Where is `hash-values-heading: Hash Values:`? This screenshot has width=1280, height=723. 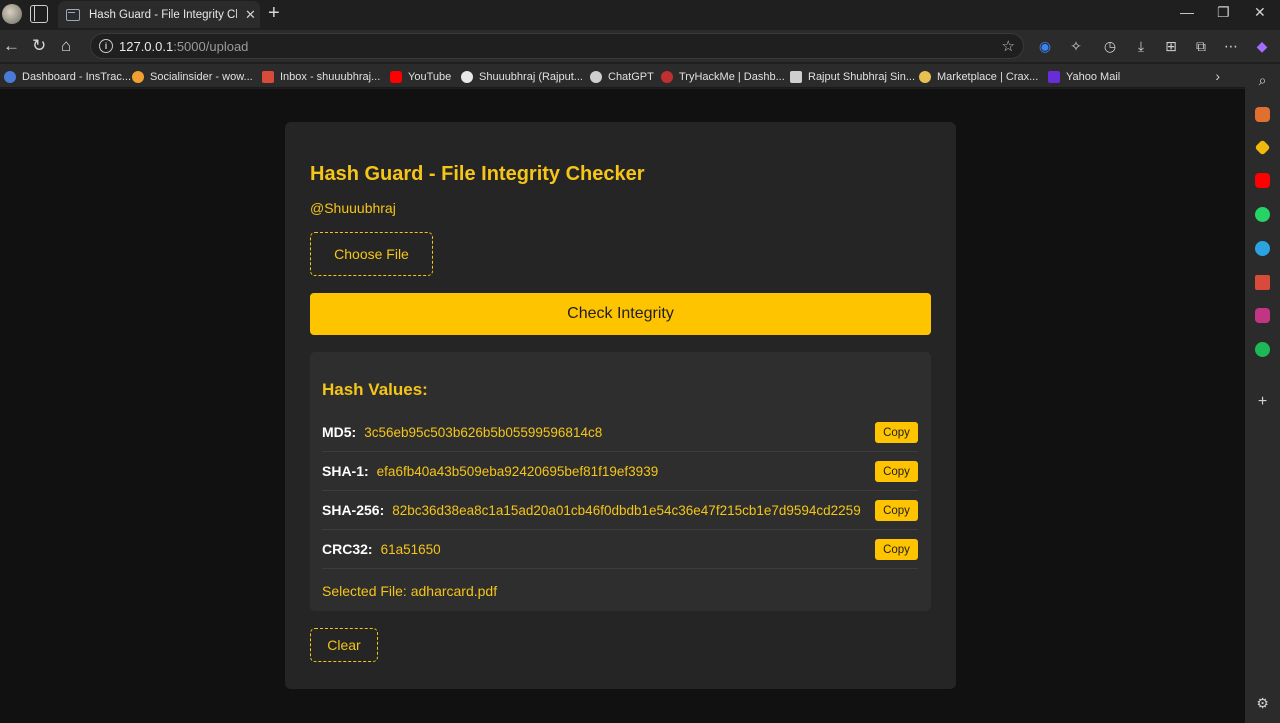 hash-values-heading: Hash Values: is located at coordinates (375, 389).